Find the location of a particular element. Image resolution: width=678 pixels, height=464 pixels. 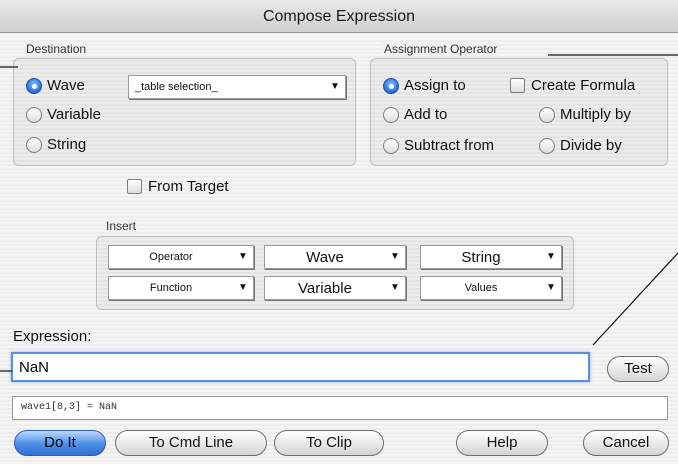

test-button: Test is located at coordinates (638, 369).